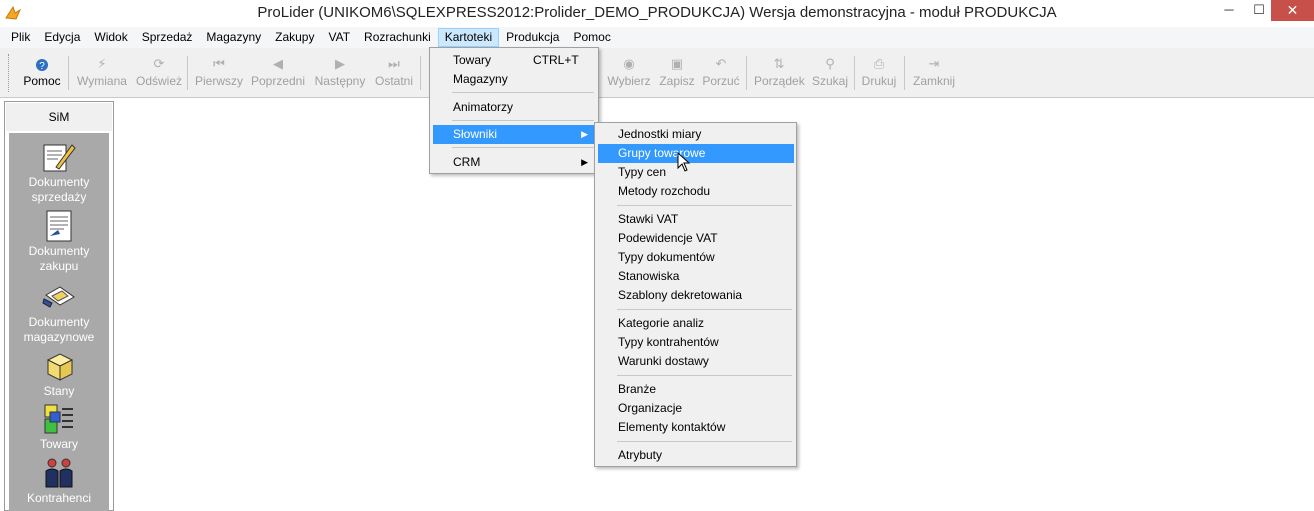 The image size is (1314, 511). Describe the element at coordinates (721, 63) in the screenshot. I see `undo-icon: ↶` at that location.